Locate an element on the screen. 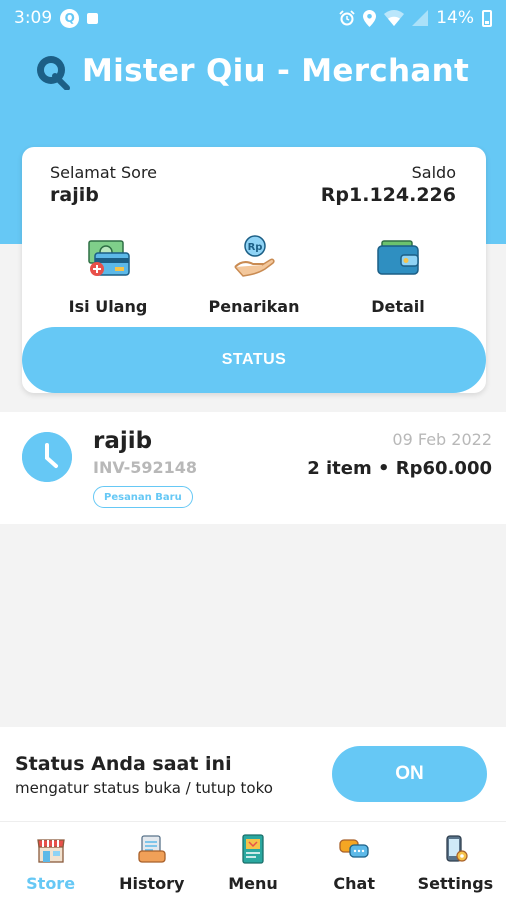  status-button: STATUS is located at coordinates (254, 360).